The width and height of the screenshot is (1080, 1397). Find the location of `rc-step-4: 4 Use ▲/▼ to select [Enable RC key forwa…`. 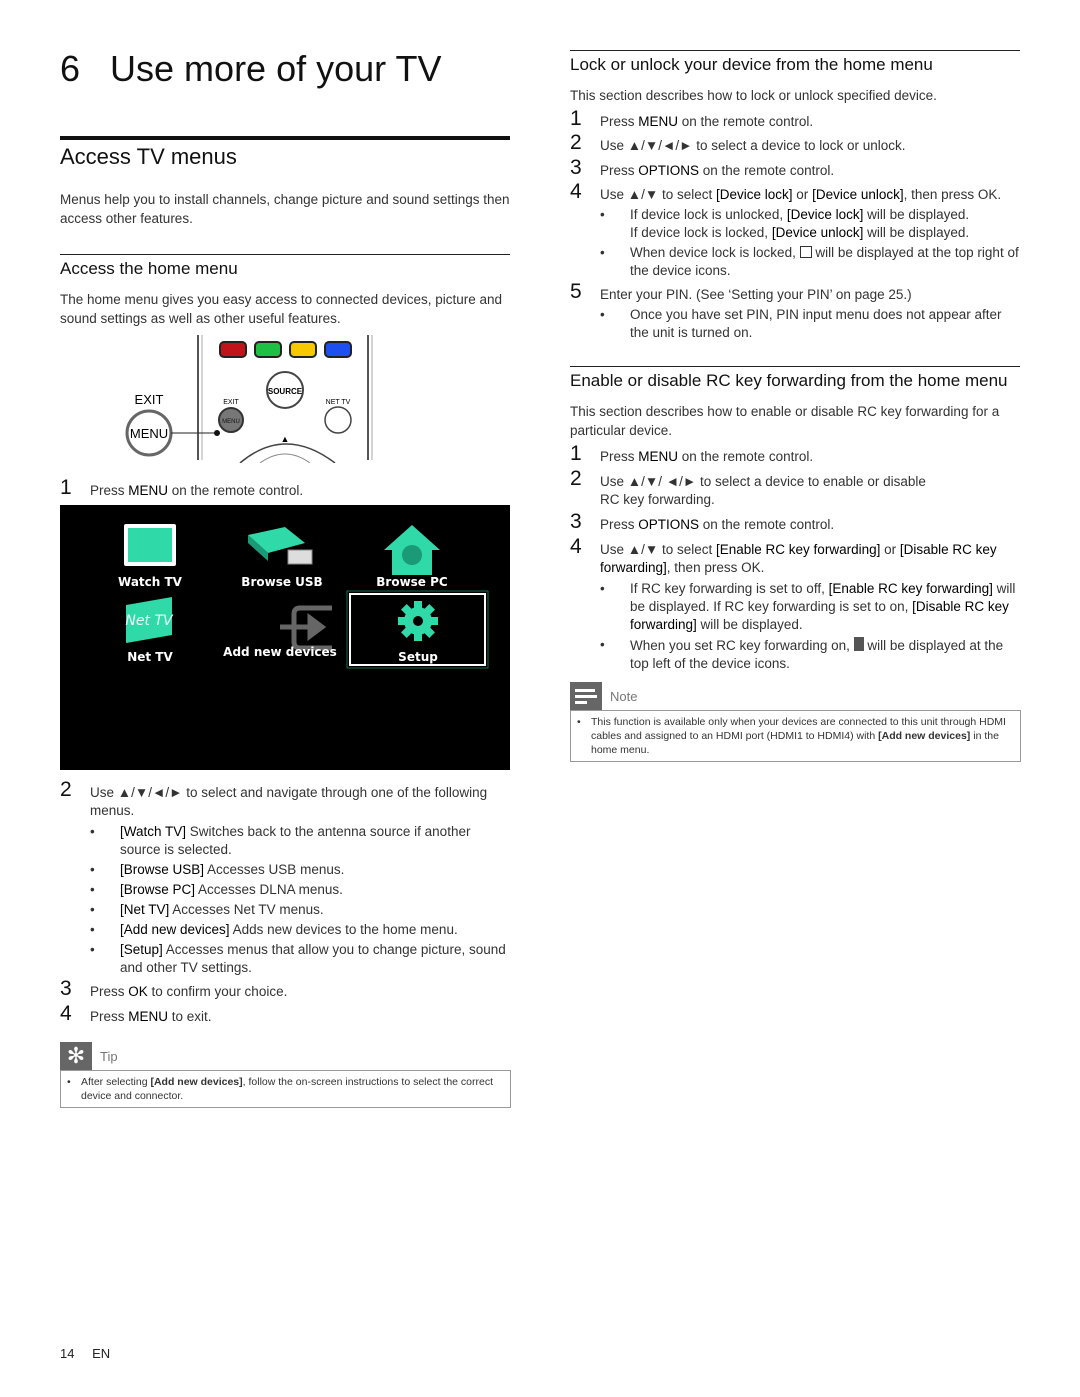

rc-step-4: 4 Use ▲/▼ to select [Enable RC key forwa… is located at coordinates (783, 555).